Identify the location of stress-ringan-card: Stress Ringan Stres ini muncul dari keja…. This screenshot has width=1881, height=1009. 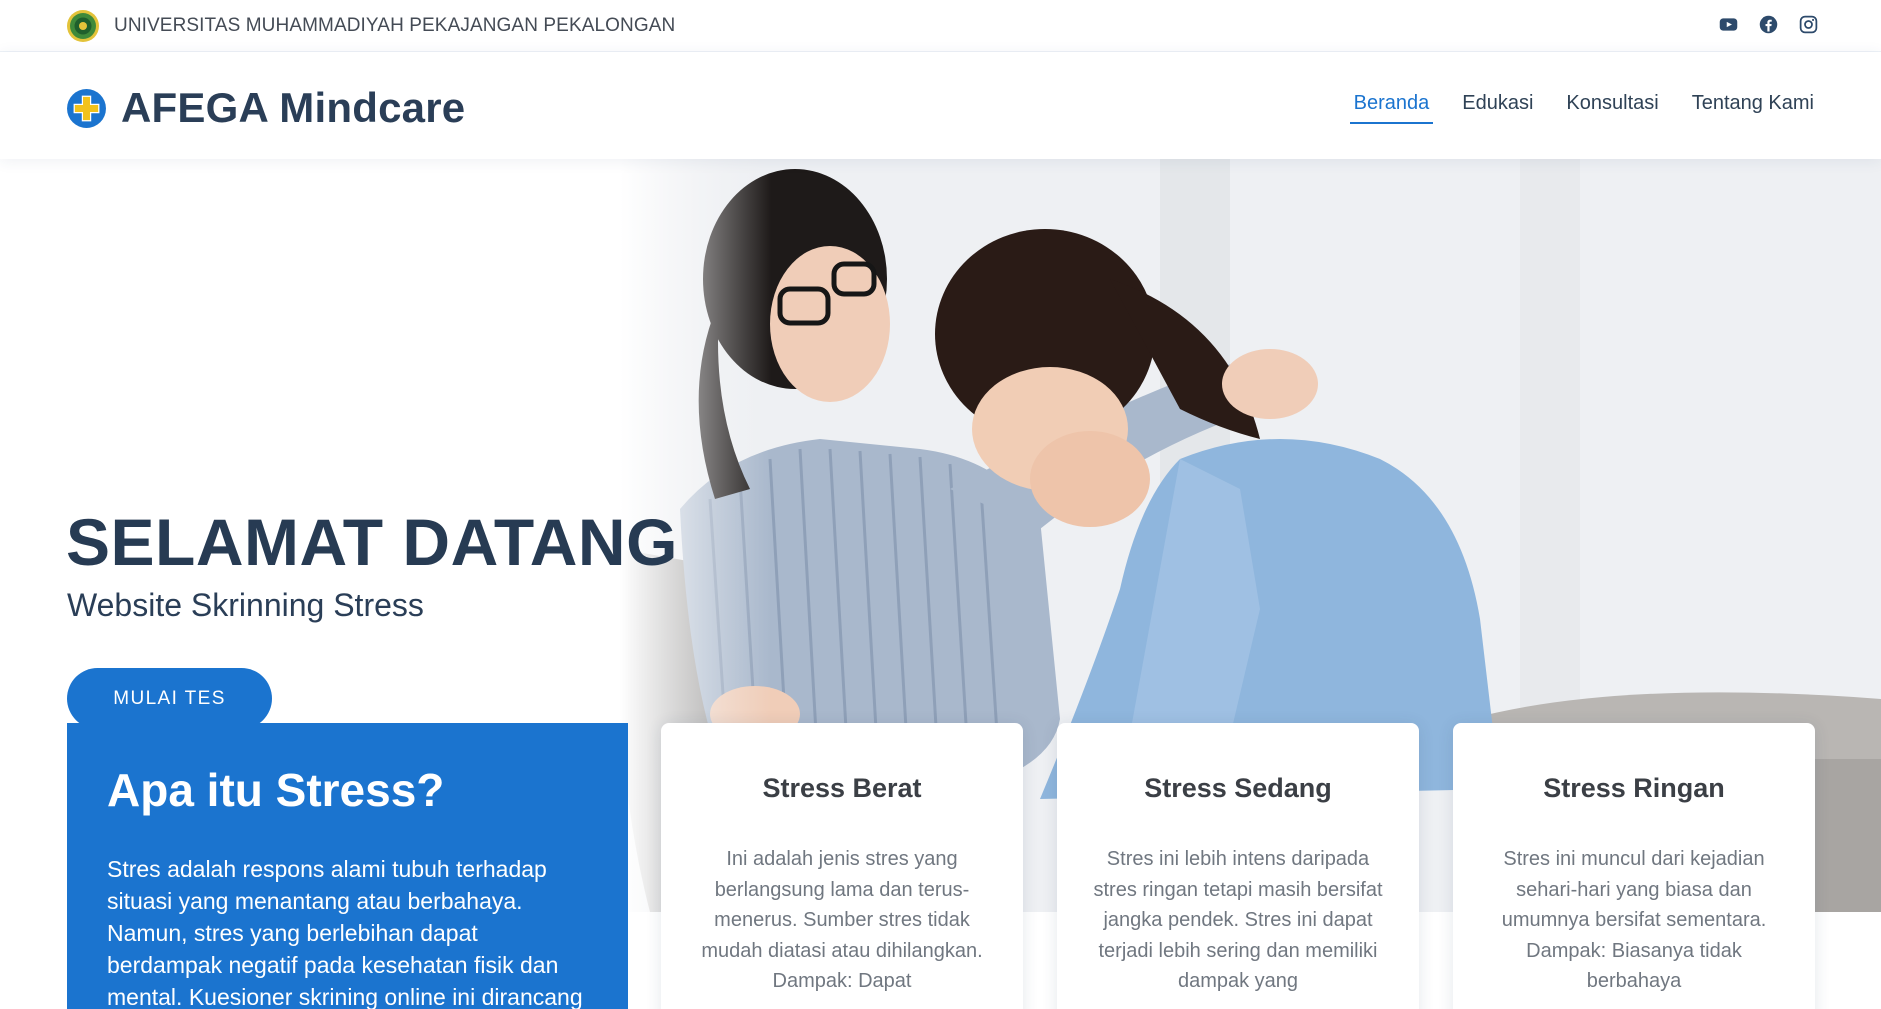
(1634, 866).